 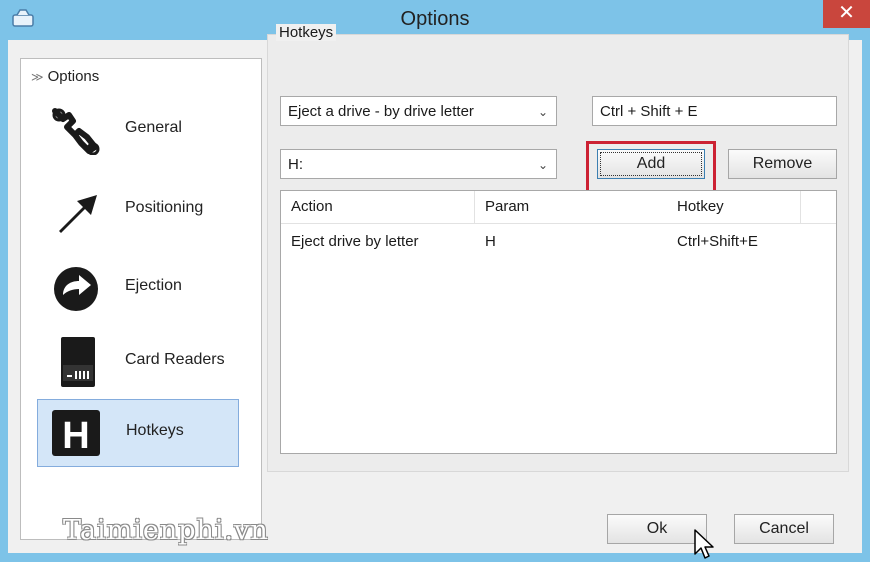 I want to click on mouse-cursor-icon, so click(x=704, y=544).